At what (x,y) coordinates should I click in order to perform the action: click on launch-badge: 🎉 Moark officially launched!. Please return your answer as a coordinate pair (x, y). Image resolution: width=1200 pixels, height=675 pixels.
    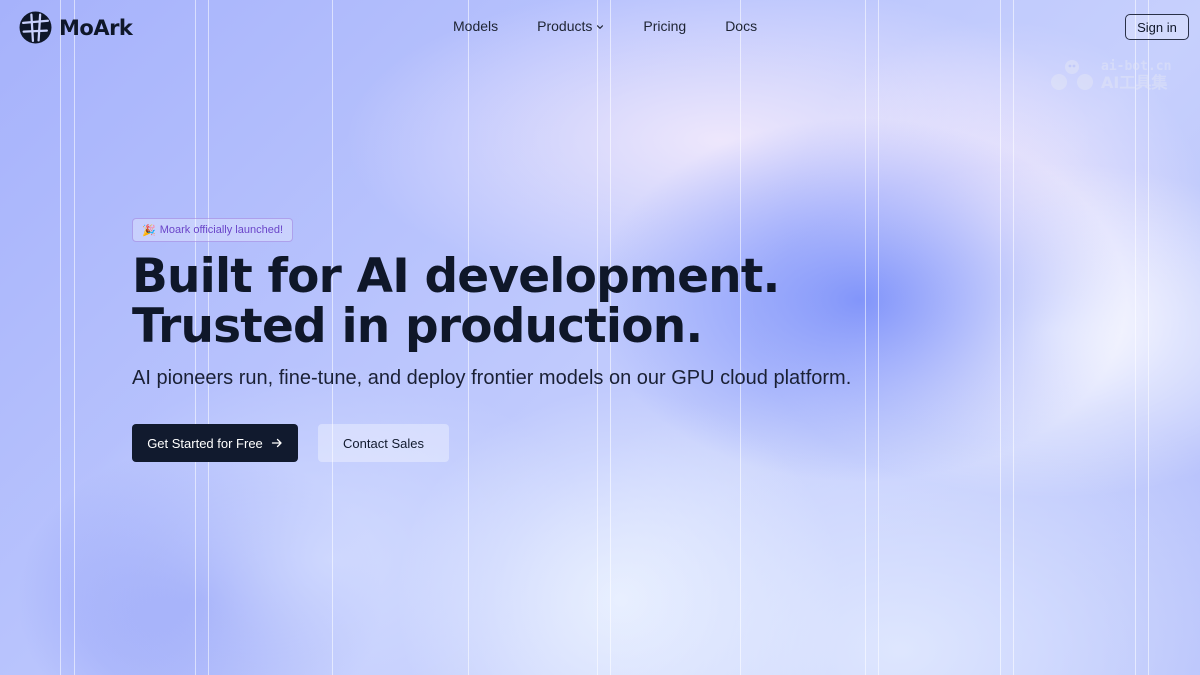
    Looking at the image, I should click on (213, 230).